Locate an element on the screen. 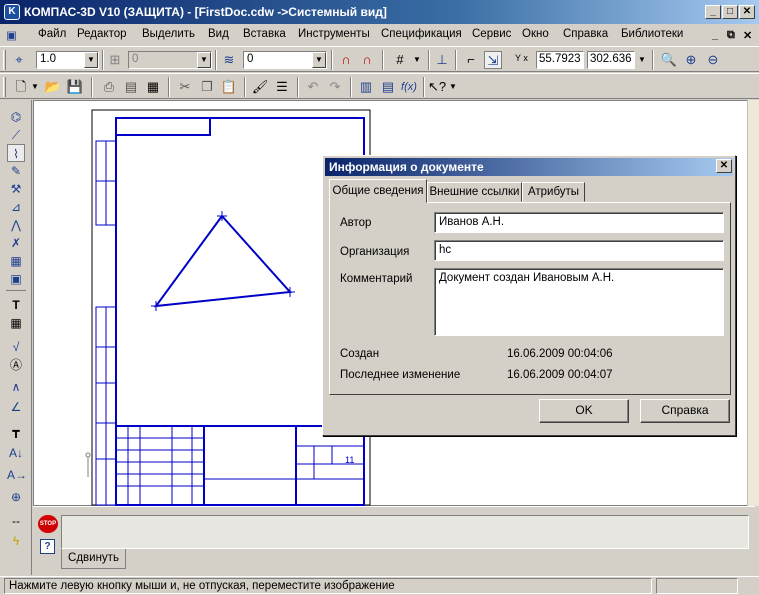 Image resolution: width=759 pixels, height=595 pixels. close-icon: ✕ is located at coordinates (747, 12).